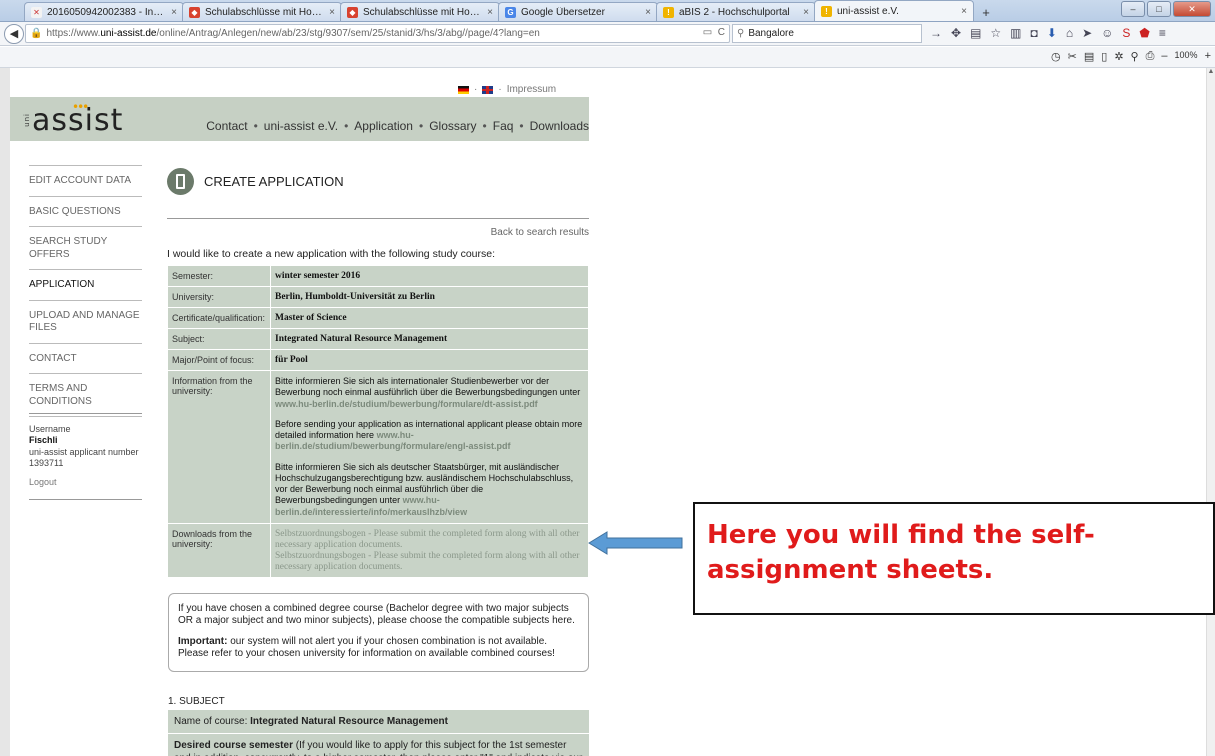 The height and width of the screenshot is (756, 1215). Describe the element at coordinates (578, 11) in the screenshot. I see `browser-tab: G Google Übersetzer ×` at that location.